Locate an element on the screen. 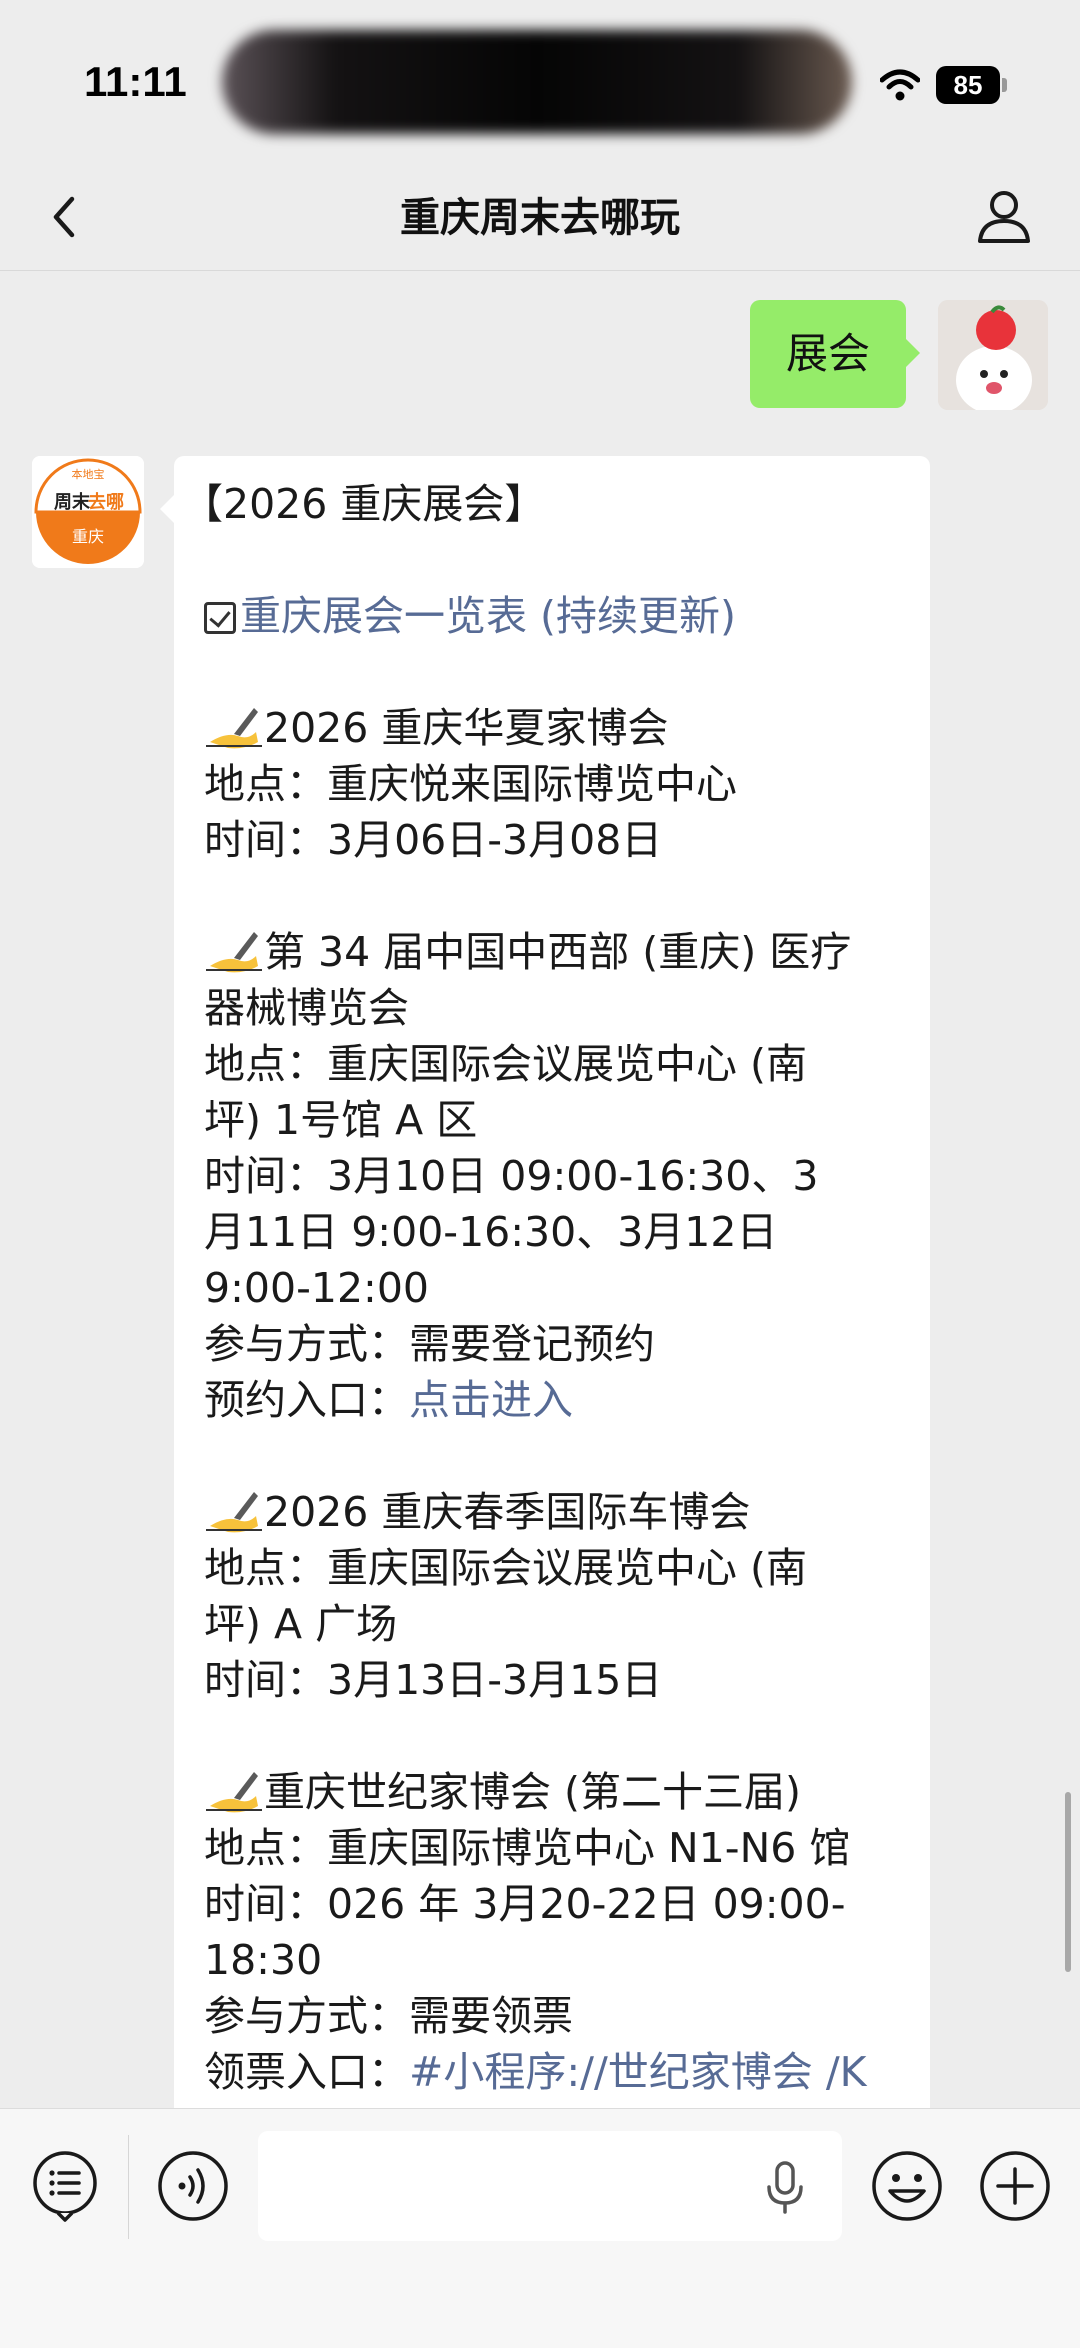 The height and width of the screenshot is (2348, 1080). chat-title: 重庆周末去哪玩 is located at coordinates (540, 218).